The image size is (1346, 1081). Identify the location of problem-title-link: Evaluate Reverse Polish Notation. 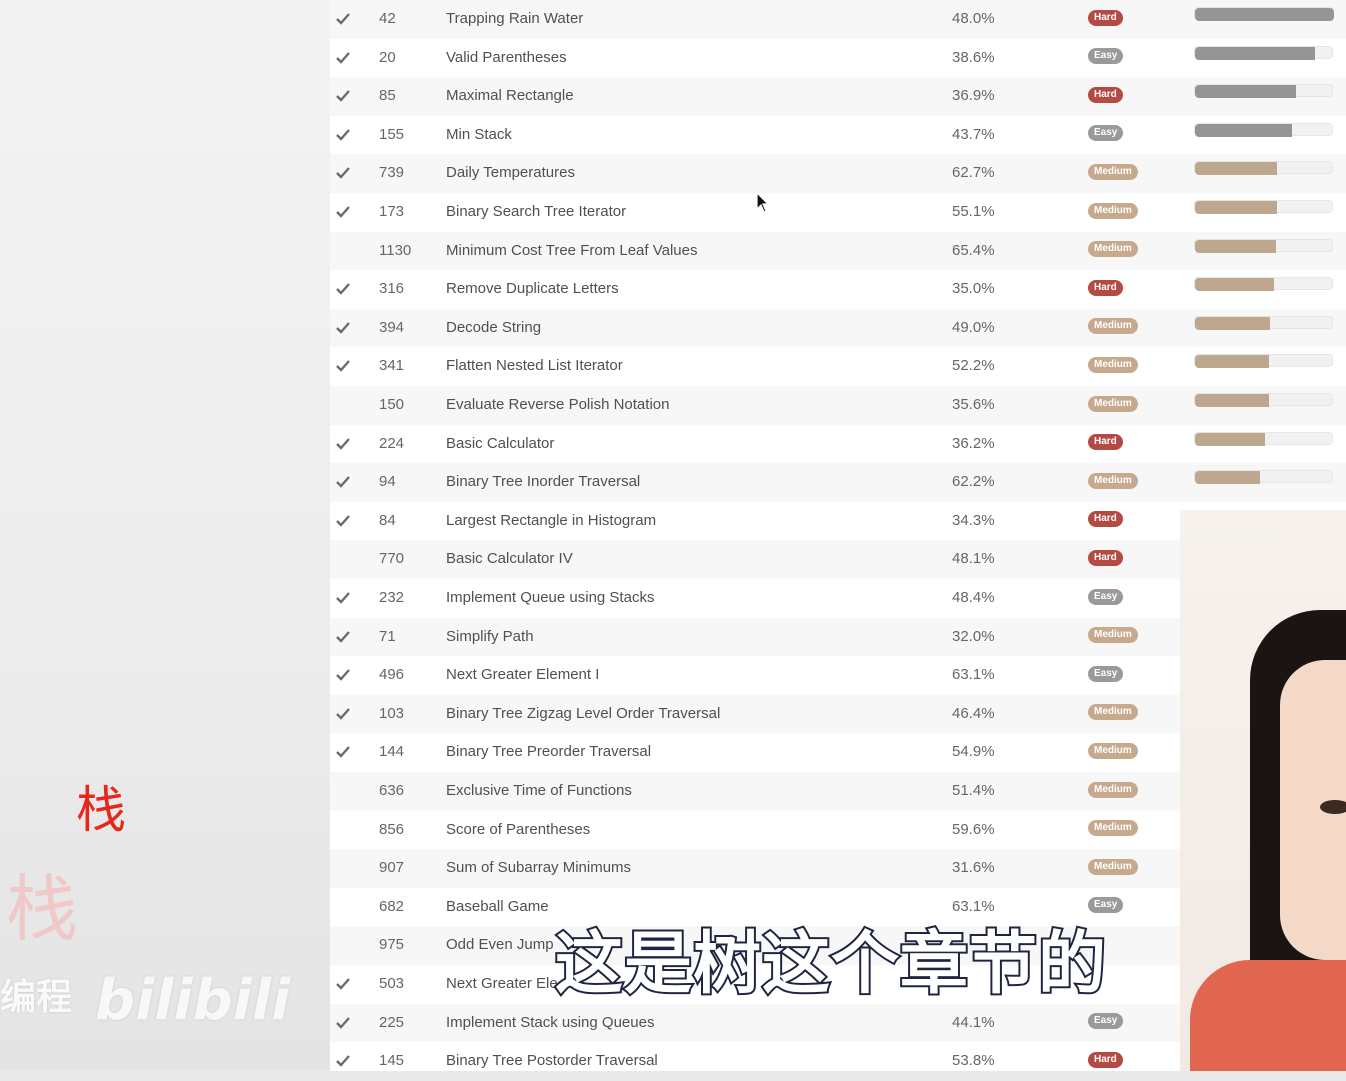
(557, 405).